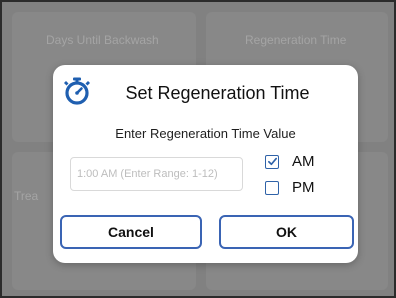  I want to click on dialog-prompt: Enter Regeneration Time Value, so click(205, 133).